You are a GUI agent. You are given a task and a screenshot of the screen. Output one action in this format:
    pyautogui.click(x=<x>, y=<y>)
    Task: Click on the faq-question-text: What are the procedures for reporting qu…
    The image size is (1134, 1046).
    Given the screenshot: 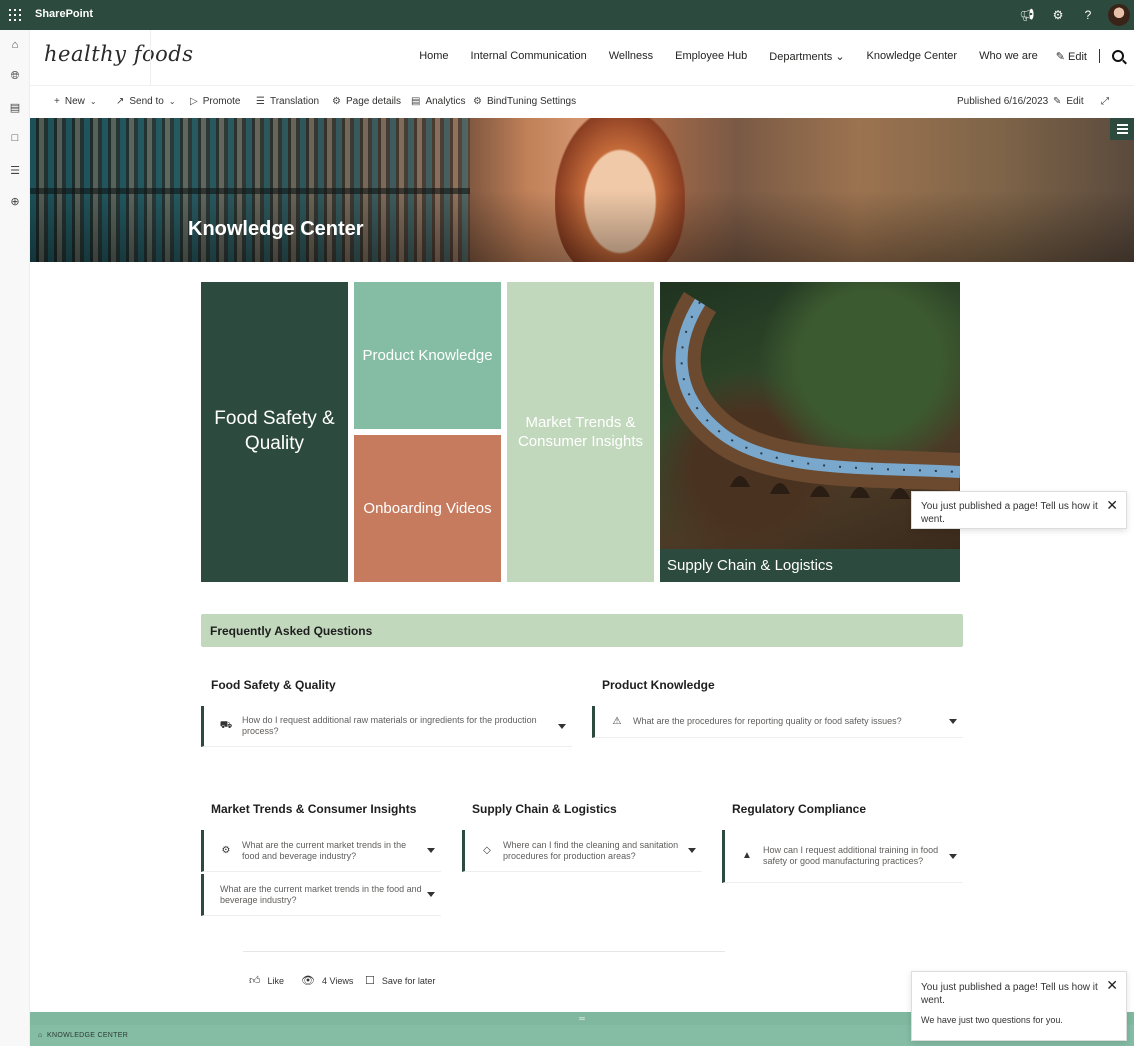 What is the action you would take?
    pyautogui.click(x=767, y=721)
    